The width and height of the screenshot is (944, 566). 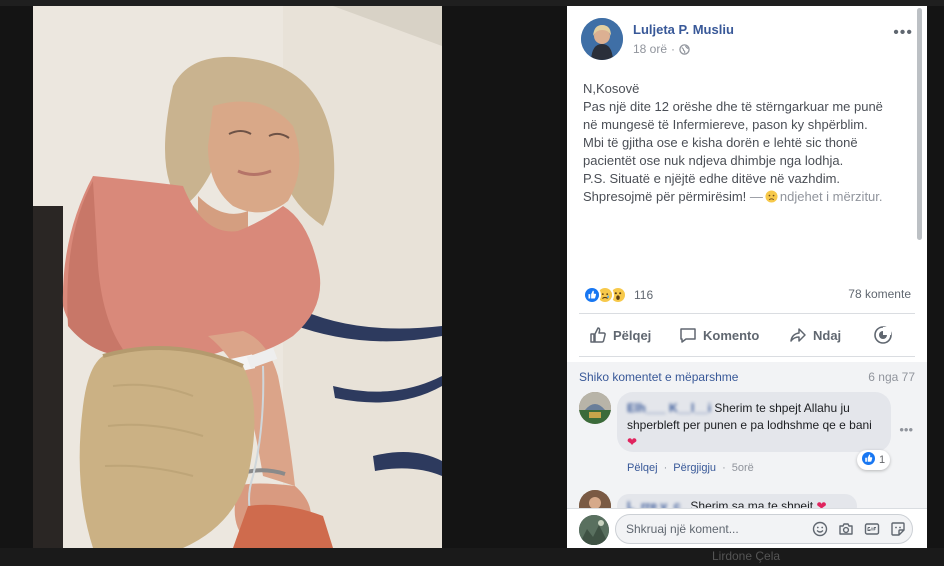 I want to click on comment-more-icon: •••, so click(x=906, y=429).